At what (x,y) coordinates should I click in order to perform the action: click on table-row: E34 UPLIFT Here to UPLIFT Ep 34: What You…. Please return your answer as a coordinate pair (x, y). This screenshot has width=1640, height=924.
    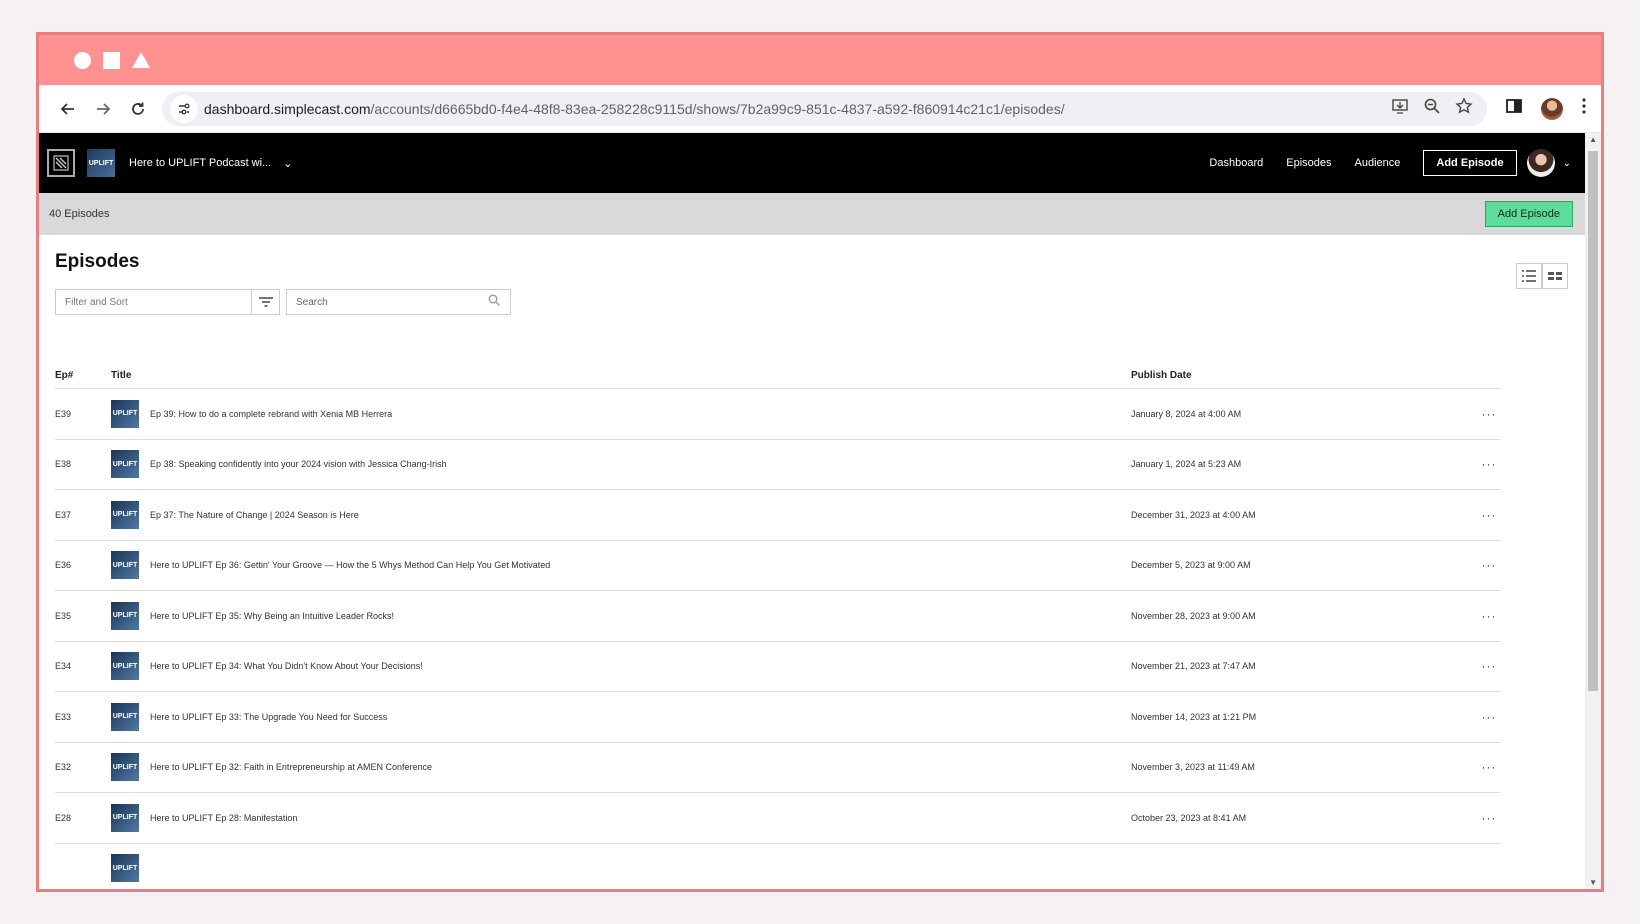
    Looking at the image, I should click on (778, 667).